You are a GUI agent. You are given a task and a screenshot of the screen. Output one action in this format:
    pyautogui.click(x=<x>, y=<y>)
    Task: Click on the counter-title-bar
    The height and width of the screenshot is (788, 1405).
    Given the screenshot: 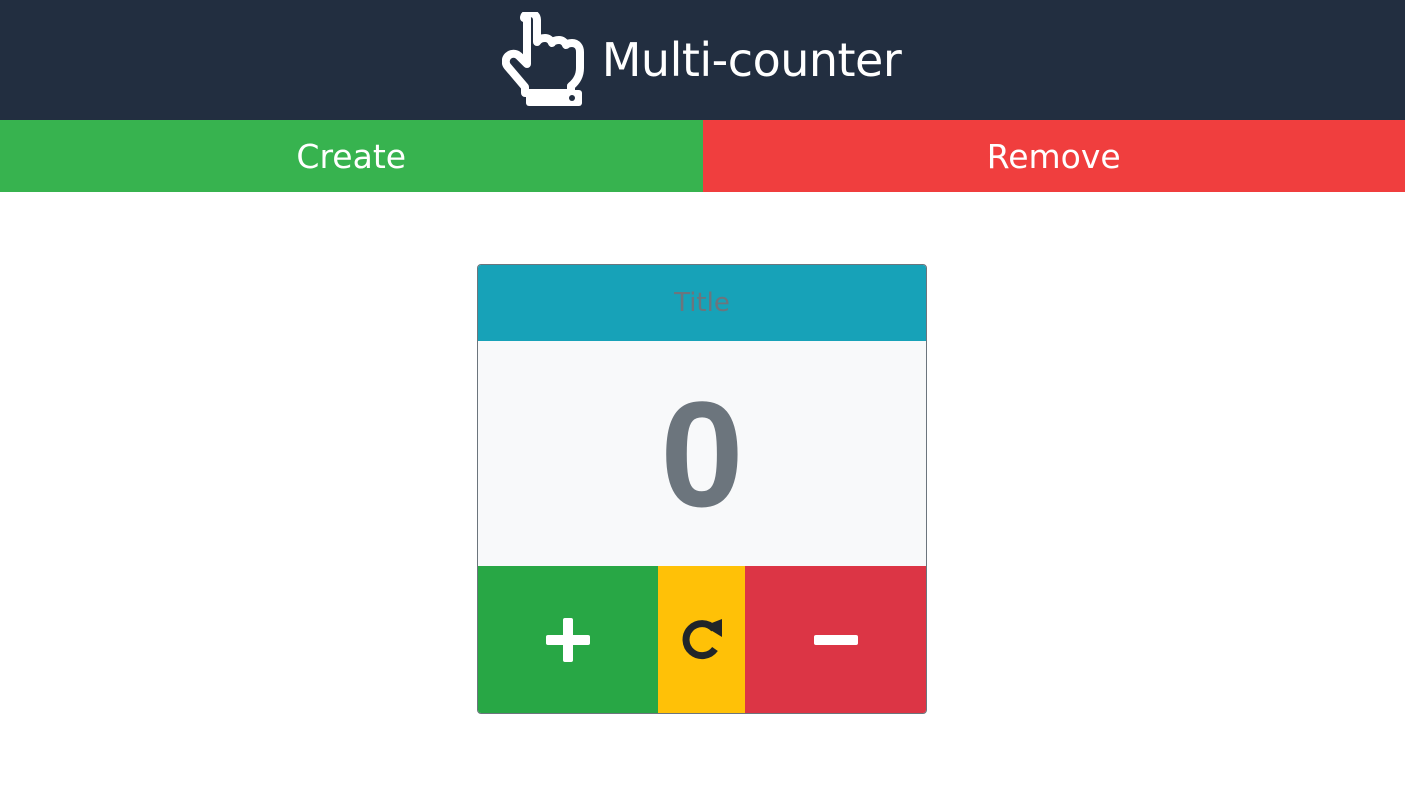 What is the action you would take?
    pyautogui.click(x=702, y=303)
    